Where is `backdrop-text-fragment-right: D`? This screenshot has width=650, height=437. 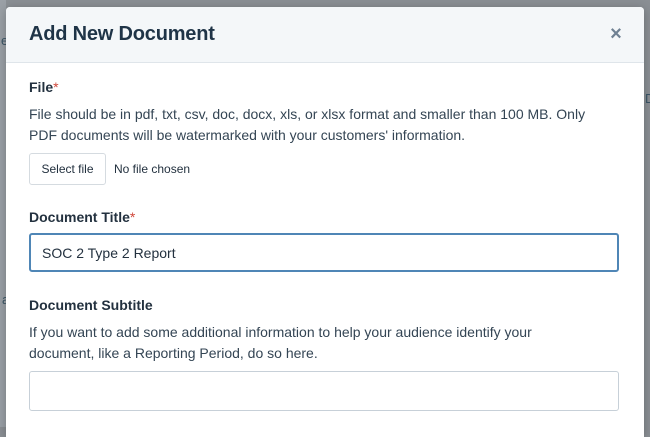
backdrop-text-fragment-right: D is located at coordinates (647, 98).